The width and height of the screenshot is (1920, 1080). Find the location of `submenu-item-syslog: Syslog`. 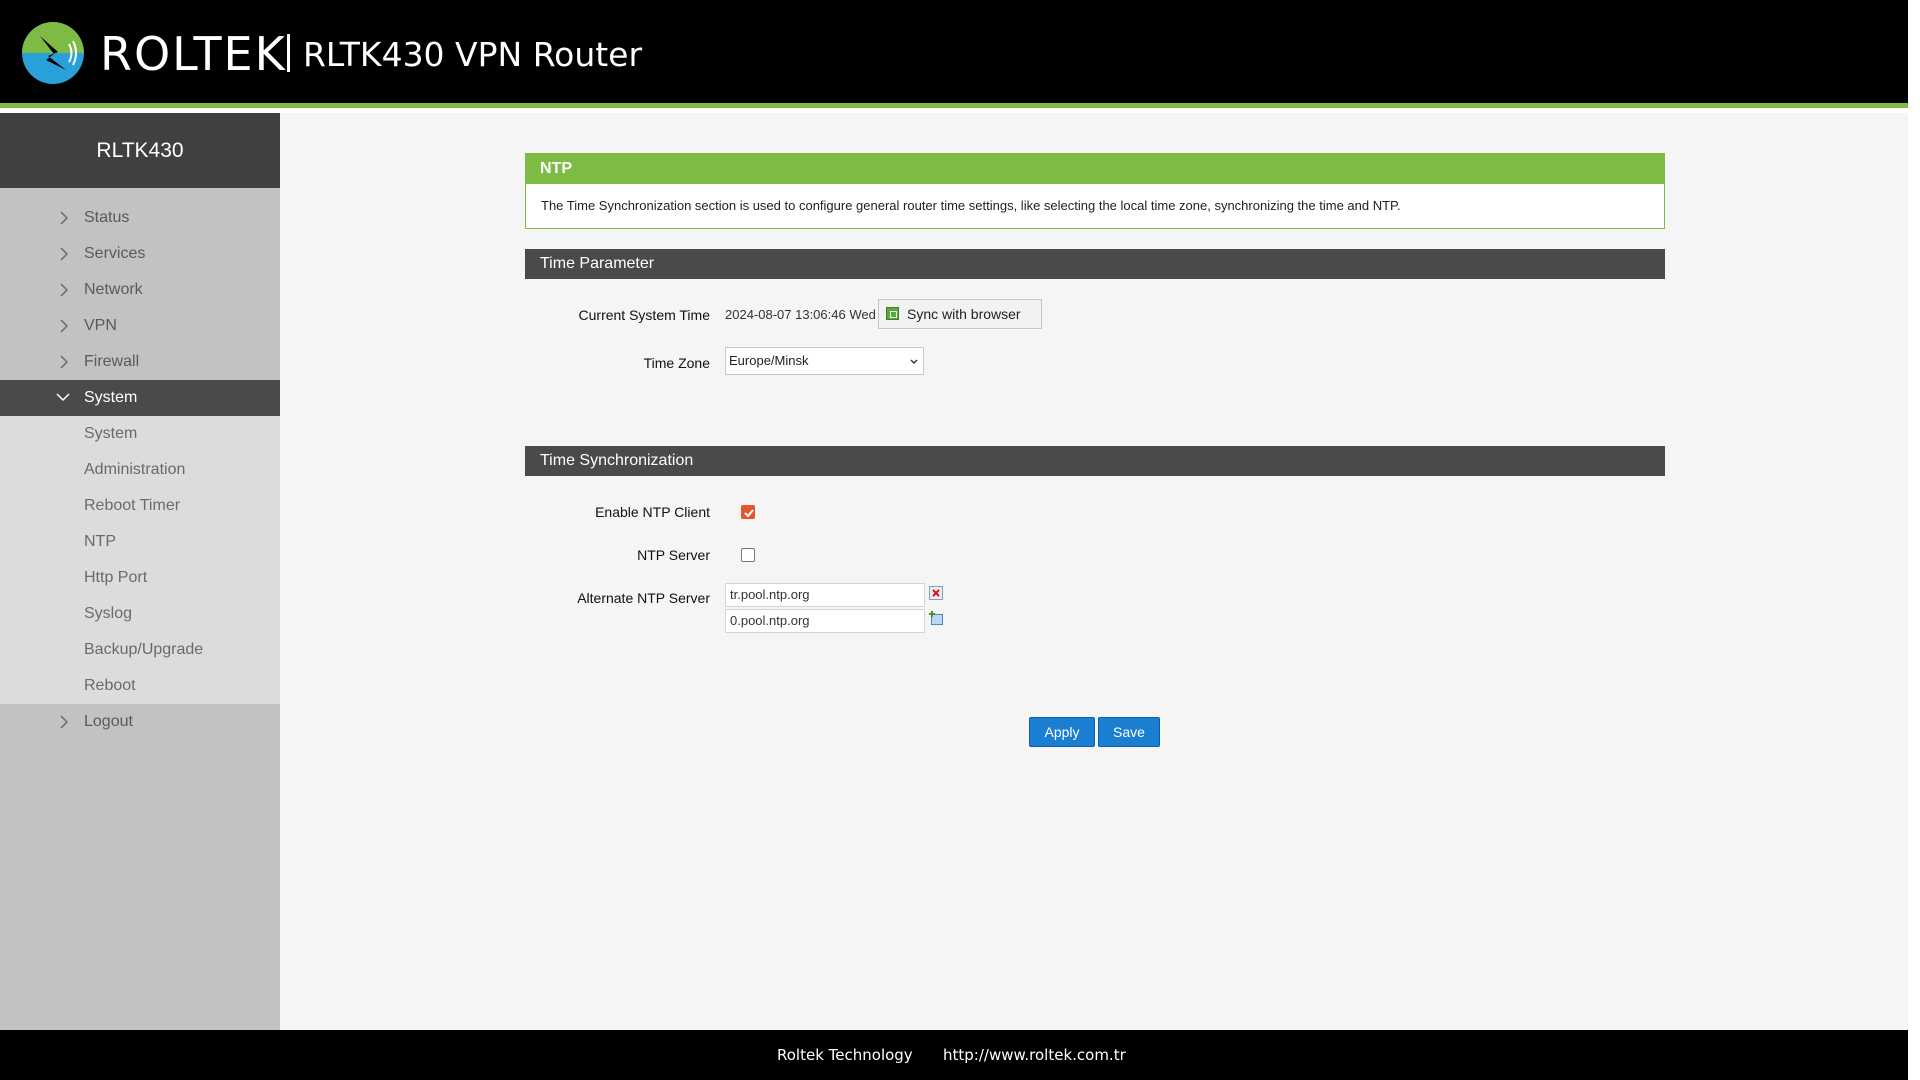

submenu-item-syslog: Syslog is located at coordinates (140, 614).